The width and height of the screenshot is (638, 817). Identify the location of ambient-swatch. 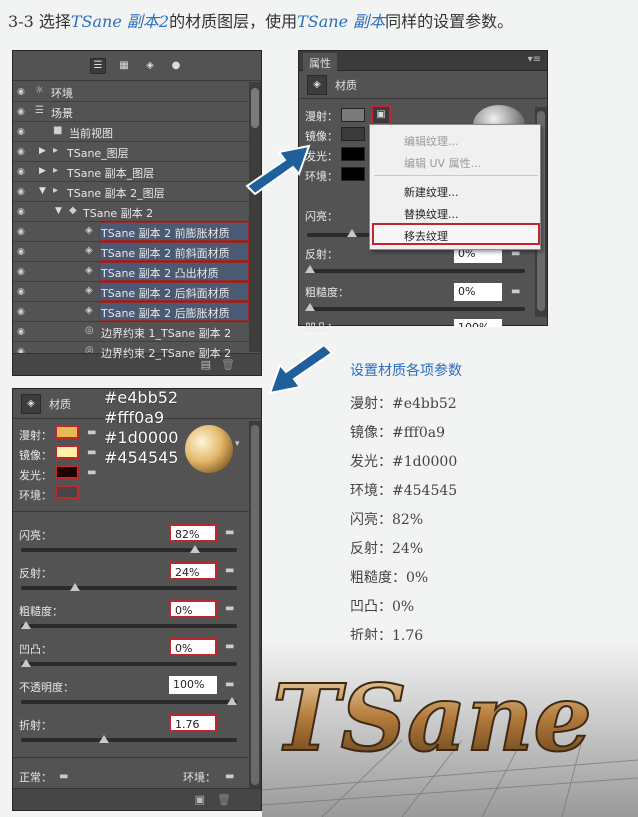
(353, 174).